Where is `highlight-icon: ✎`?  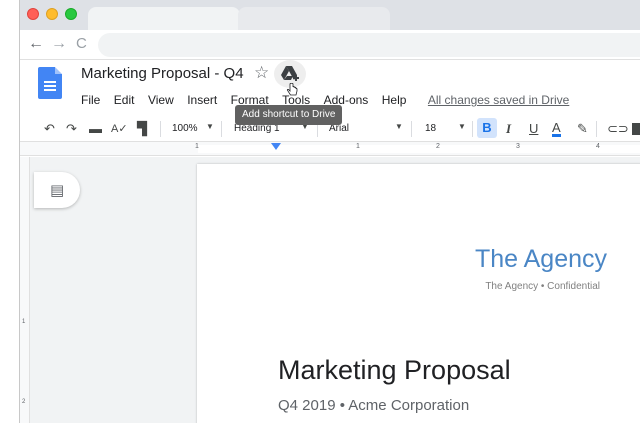
highlight-icon: ✎ is located at coordinates (582, 129).